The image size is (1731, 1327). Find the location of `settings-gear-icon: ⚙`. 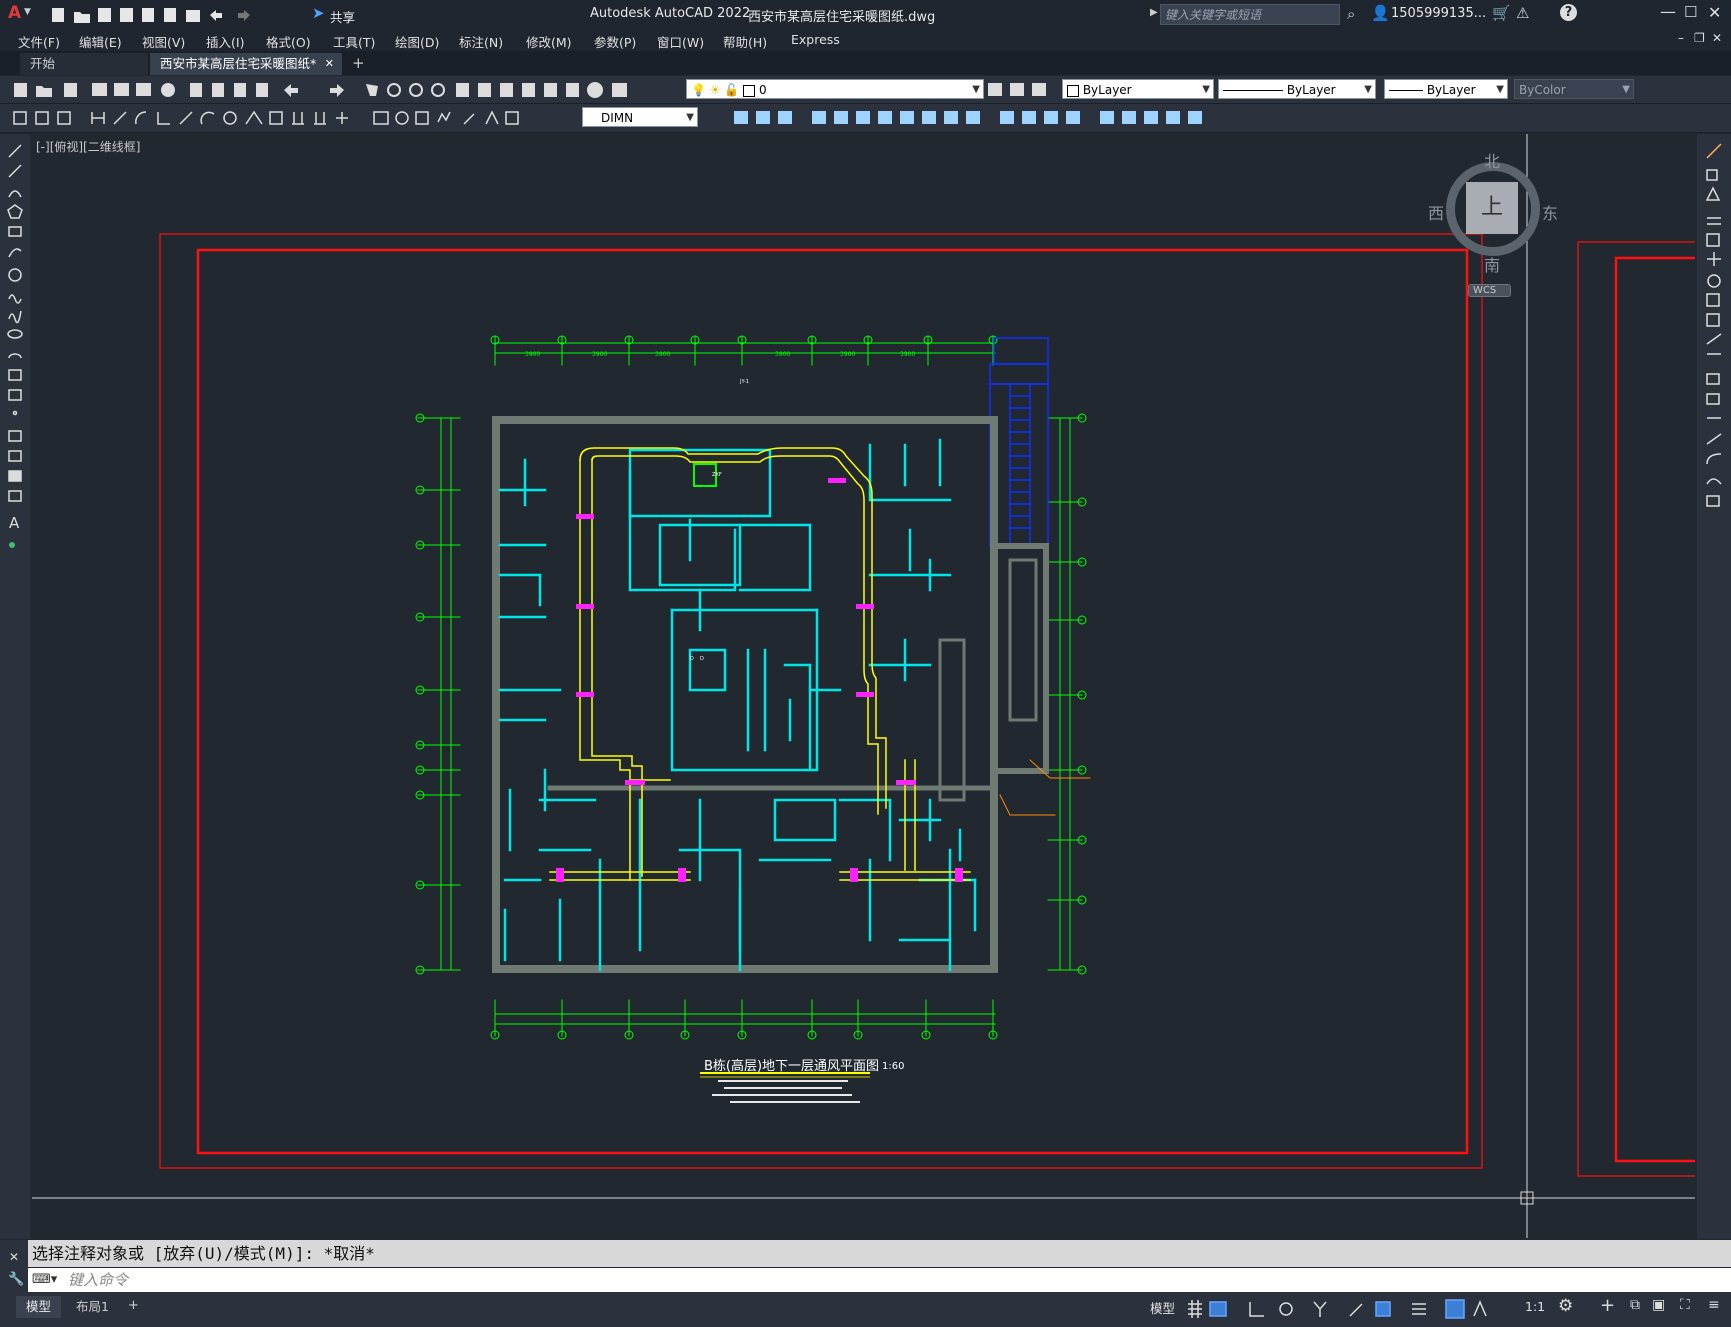

settings-gear-icon: ⚙ is located at coordinates (1565, 1306).